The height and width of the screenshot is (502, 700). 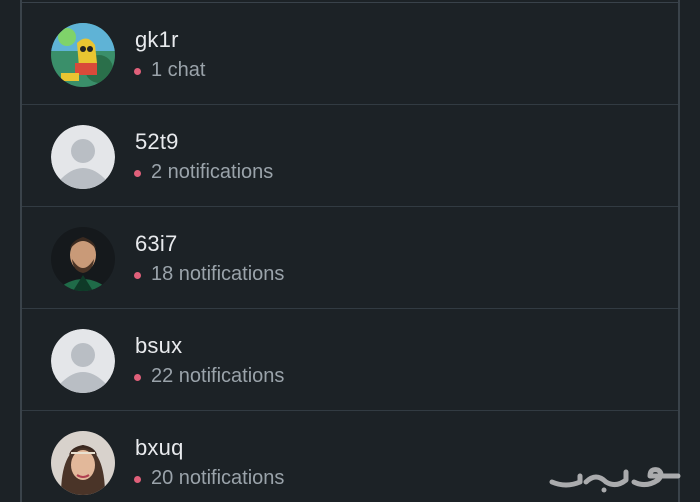 What do you see at coordinates (615, 480) in the screenshot?
I see `haraj-watermark-logo` at bounding box center [615, 480].